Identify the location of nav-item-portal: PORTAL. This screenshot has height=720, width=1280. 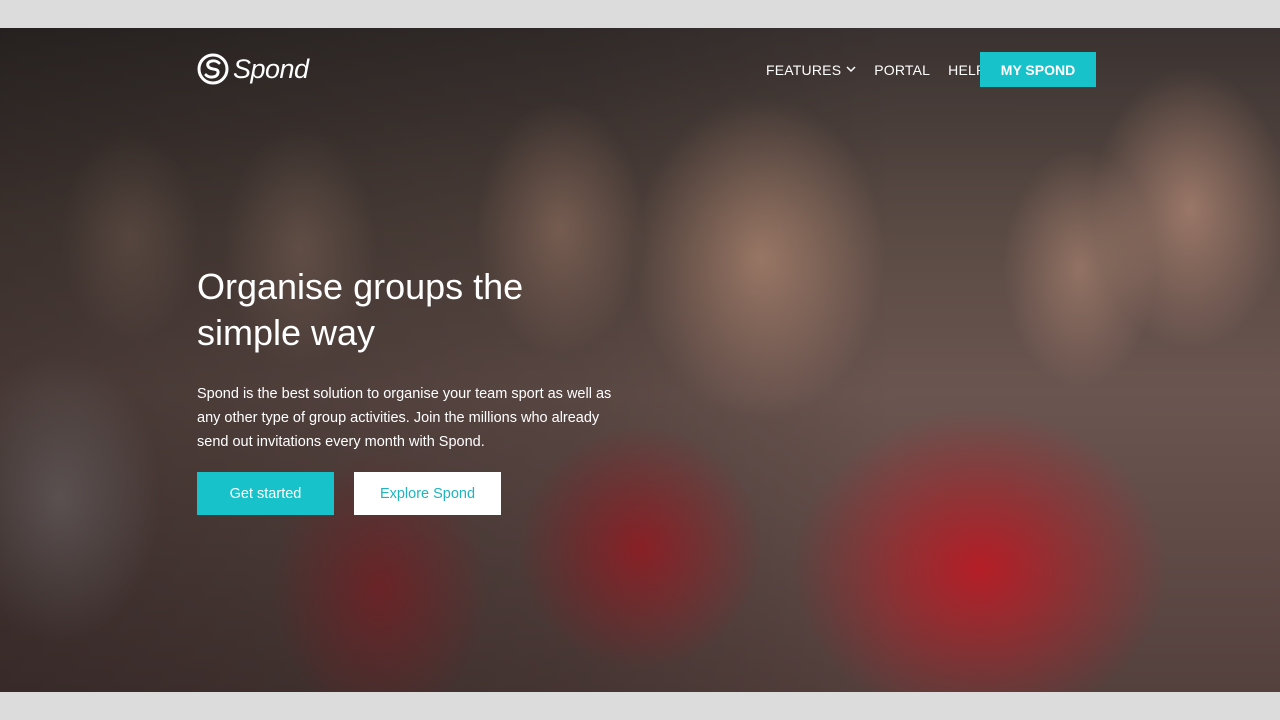
(902, 70).